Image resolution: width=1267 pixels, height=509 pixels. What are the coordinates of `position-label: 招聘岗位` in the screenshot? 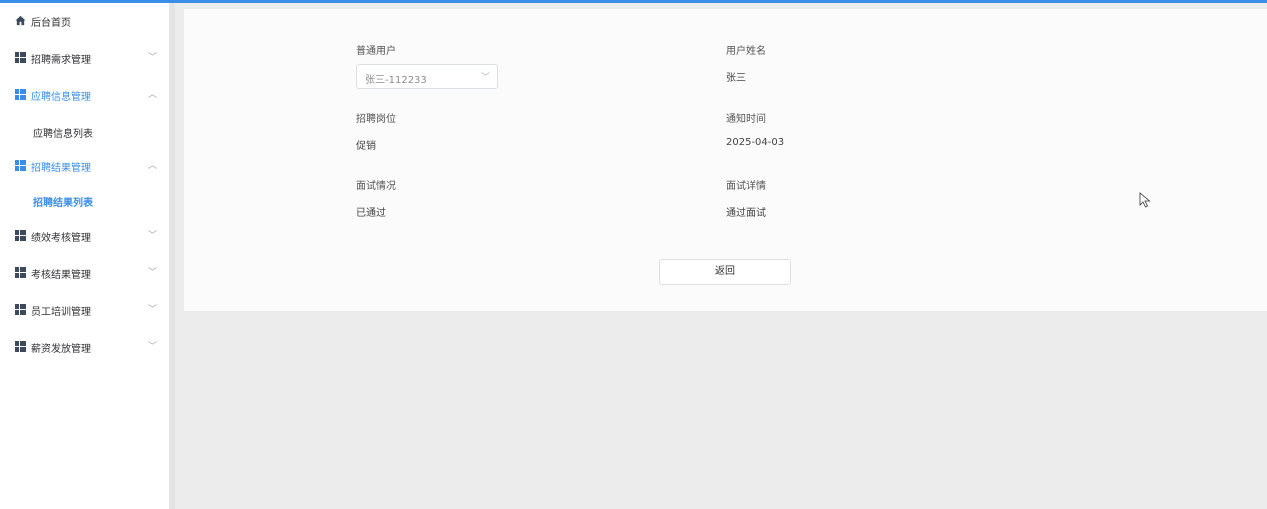 It's located at (376, 119).